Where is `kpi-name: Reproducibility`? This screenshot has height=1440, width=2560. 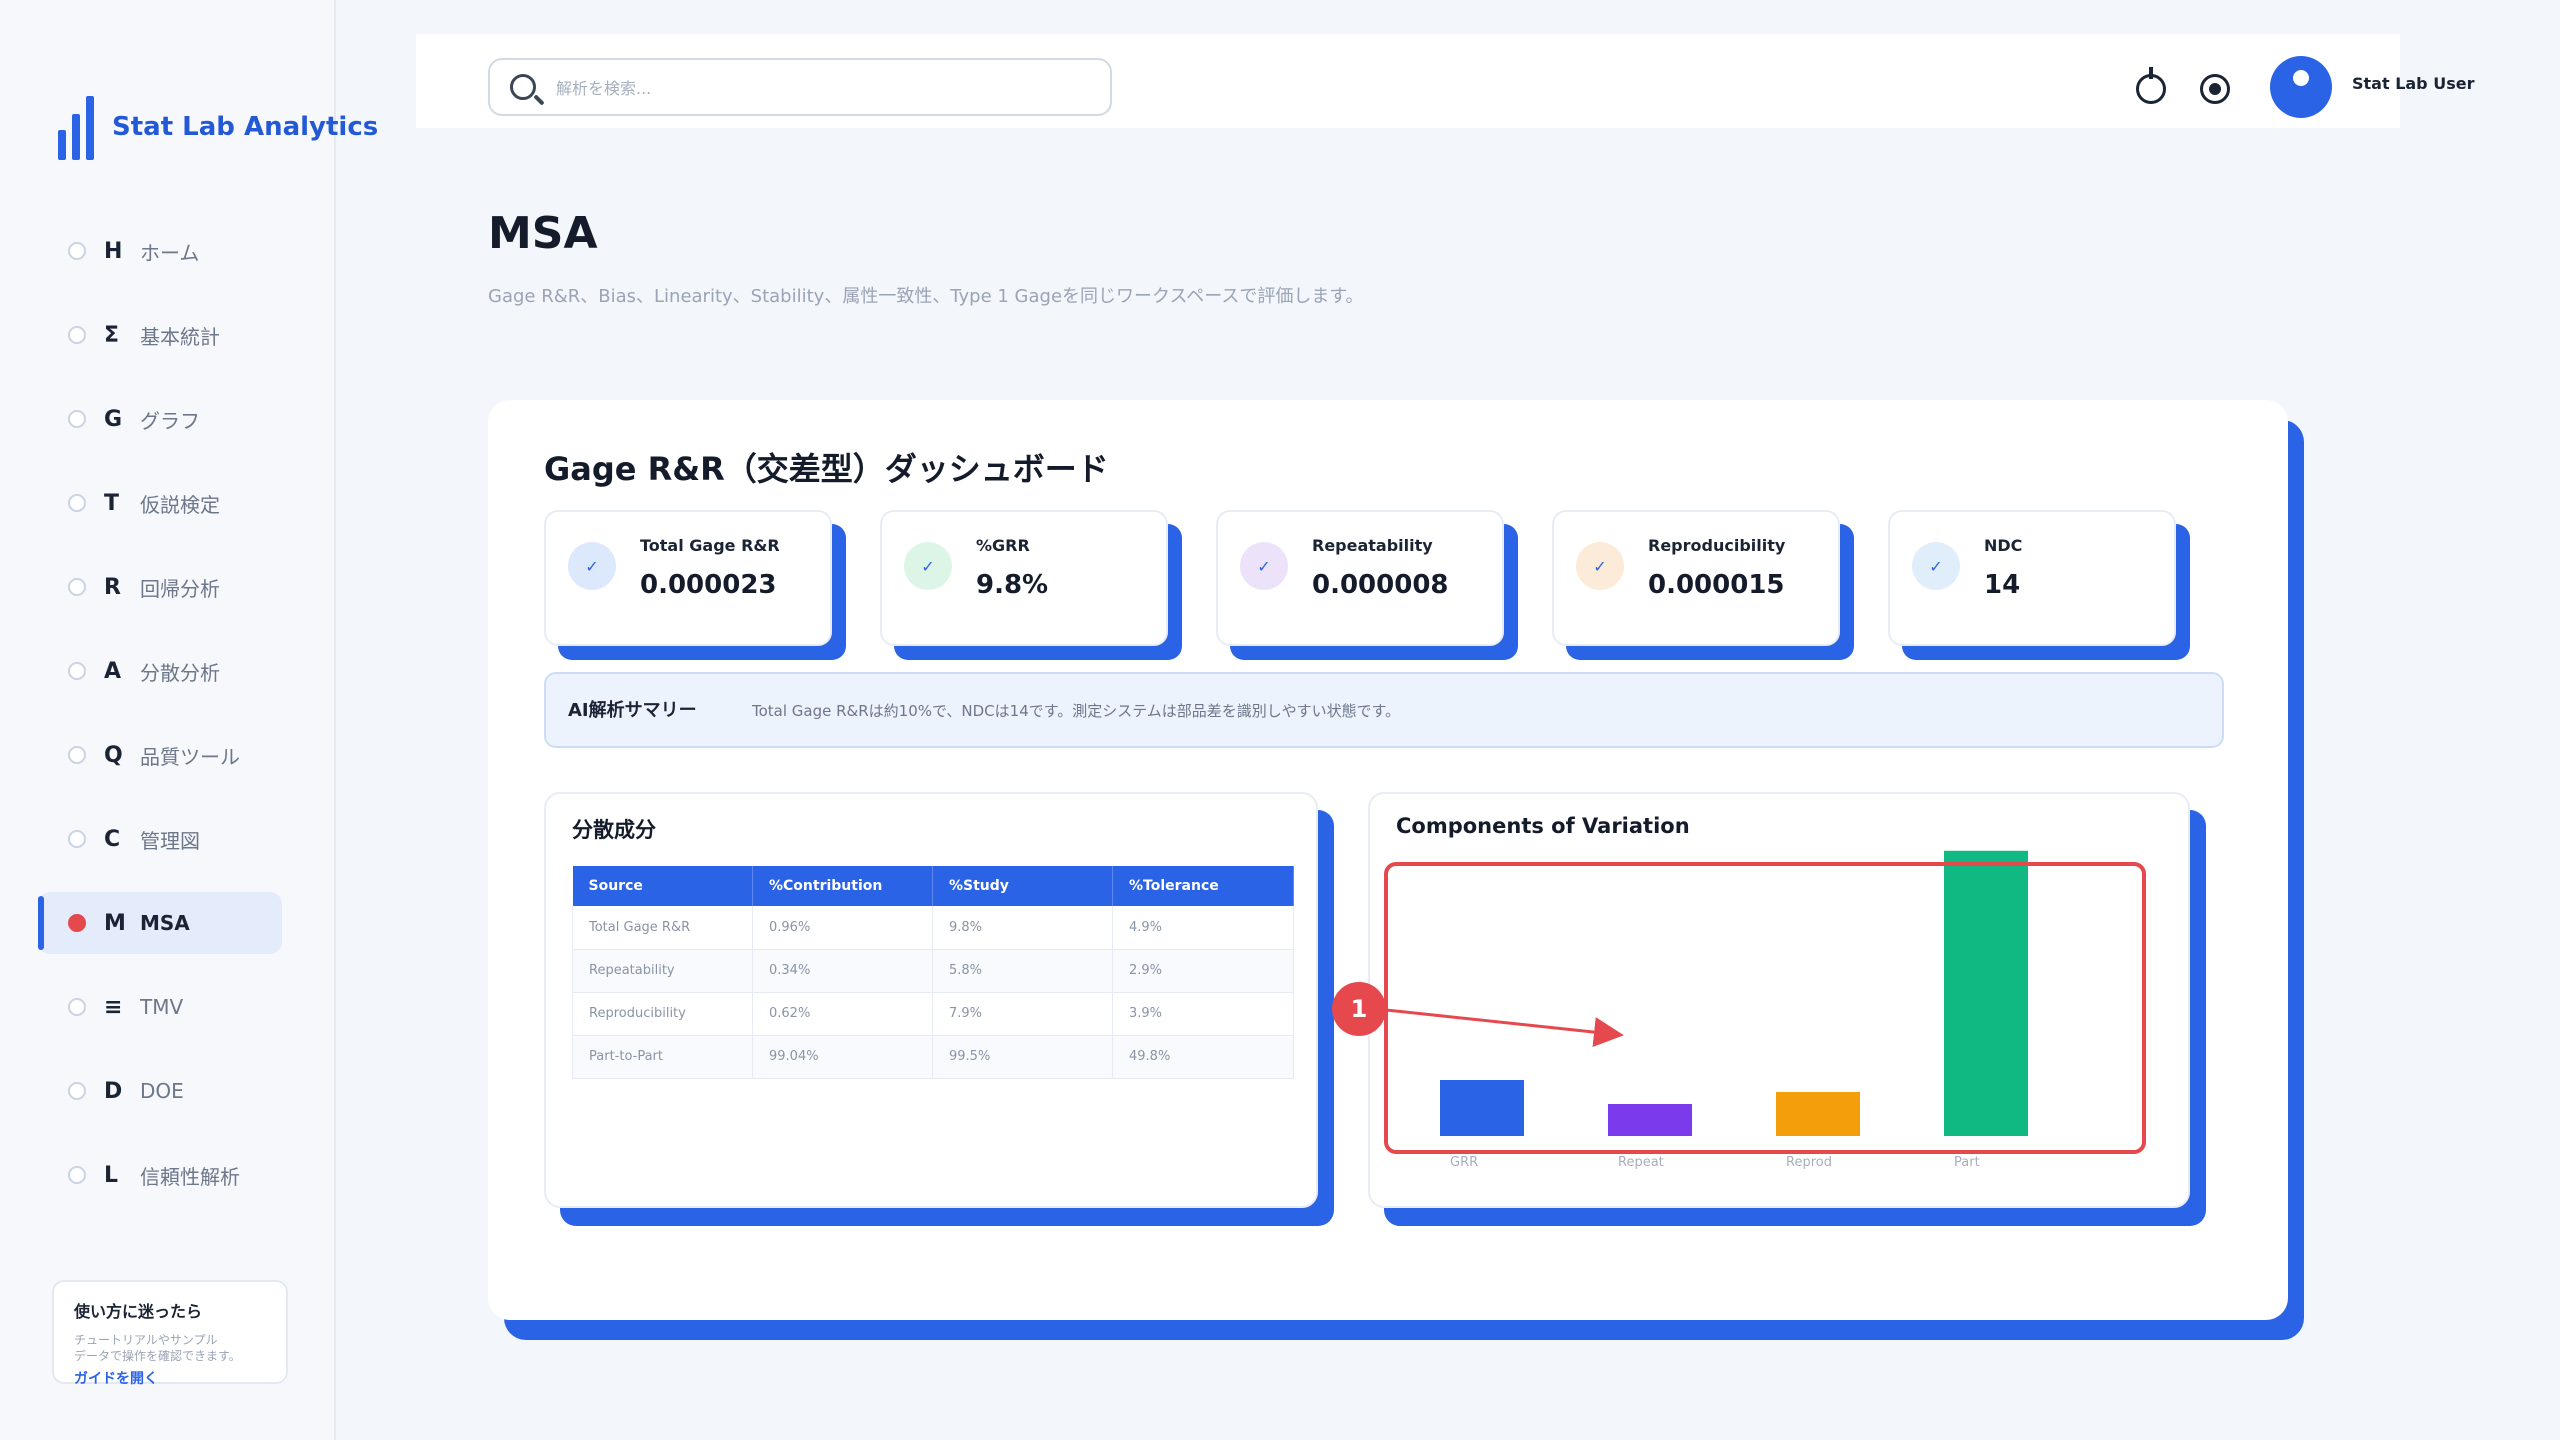 kpi-name: Reproducibility is located at coordinates (1717, 545).